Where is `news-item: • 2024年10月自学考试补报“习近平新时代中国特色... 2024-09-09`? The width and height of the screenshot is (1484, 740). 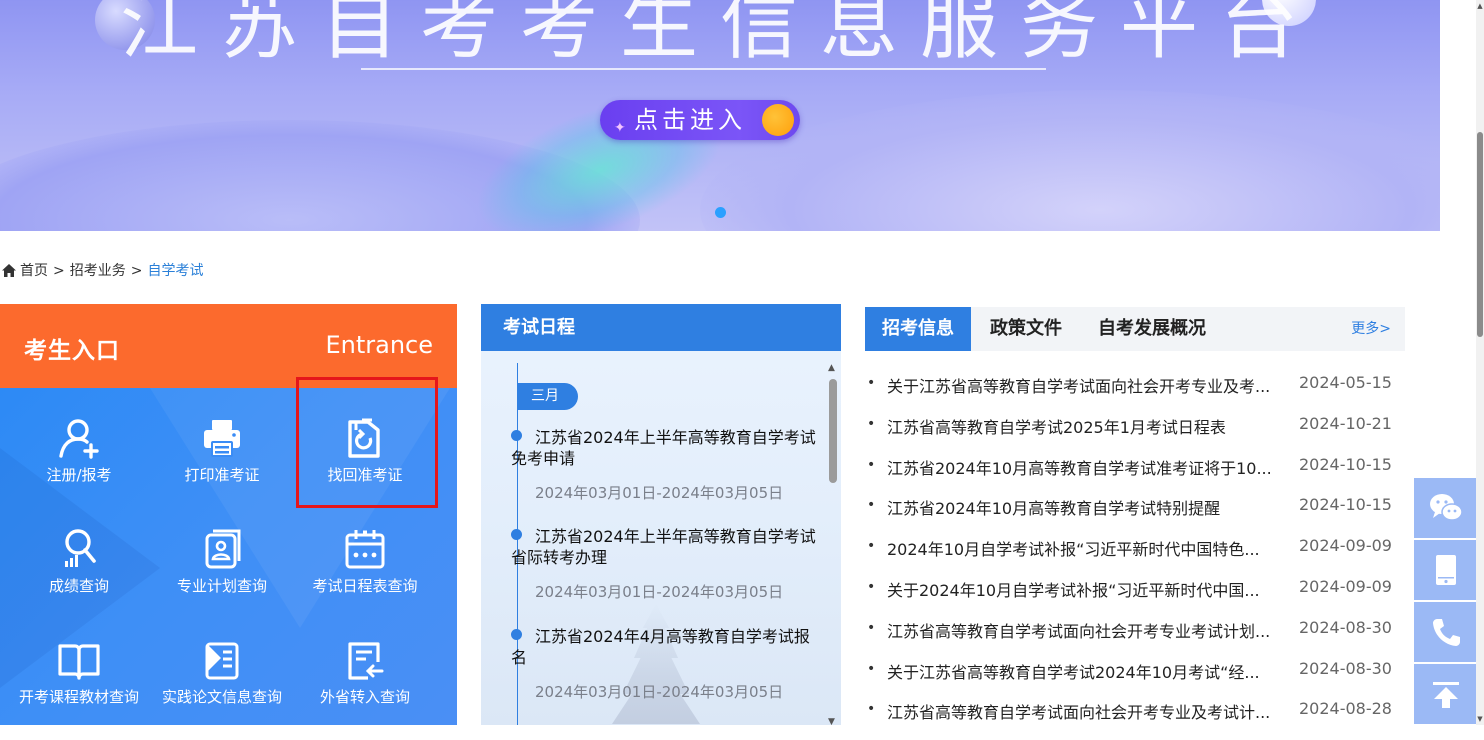 news-item: • 2024年10月自学考试补报“习近平新时代中国特色... 2024-09-09 is located at coordinates (1135, 556).